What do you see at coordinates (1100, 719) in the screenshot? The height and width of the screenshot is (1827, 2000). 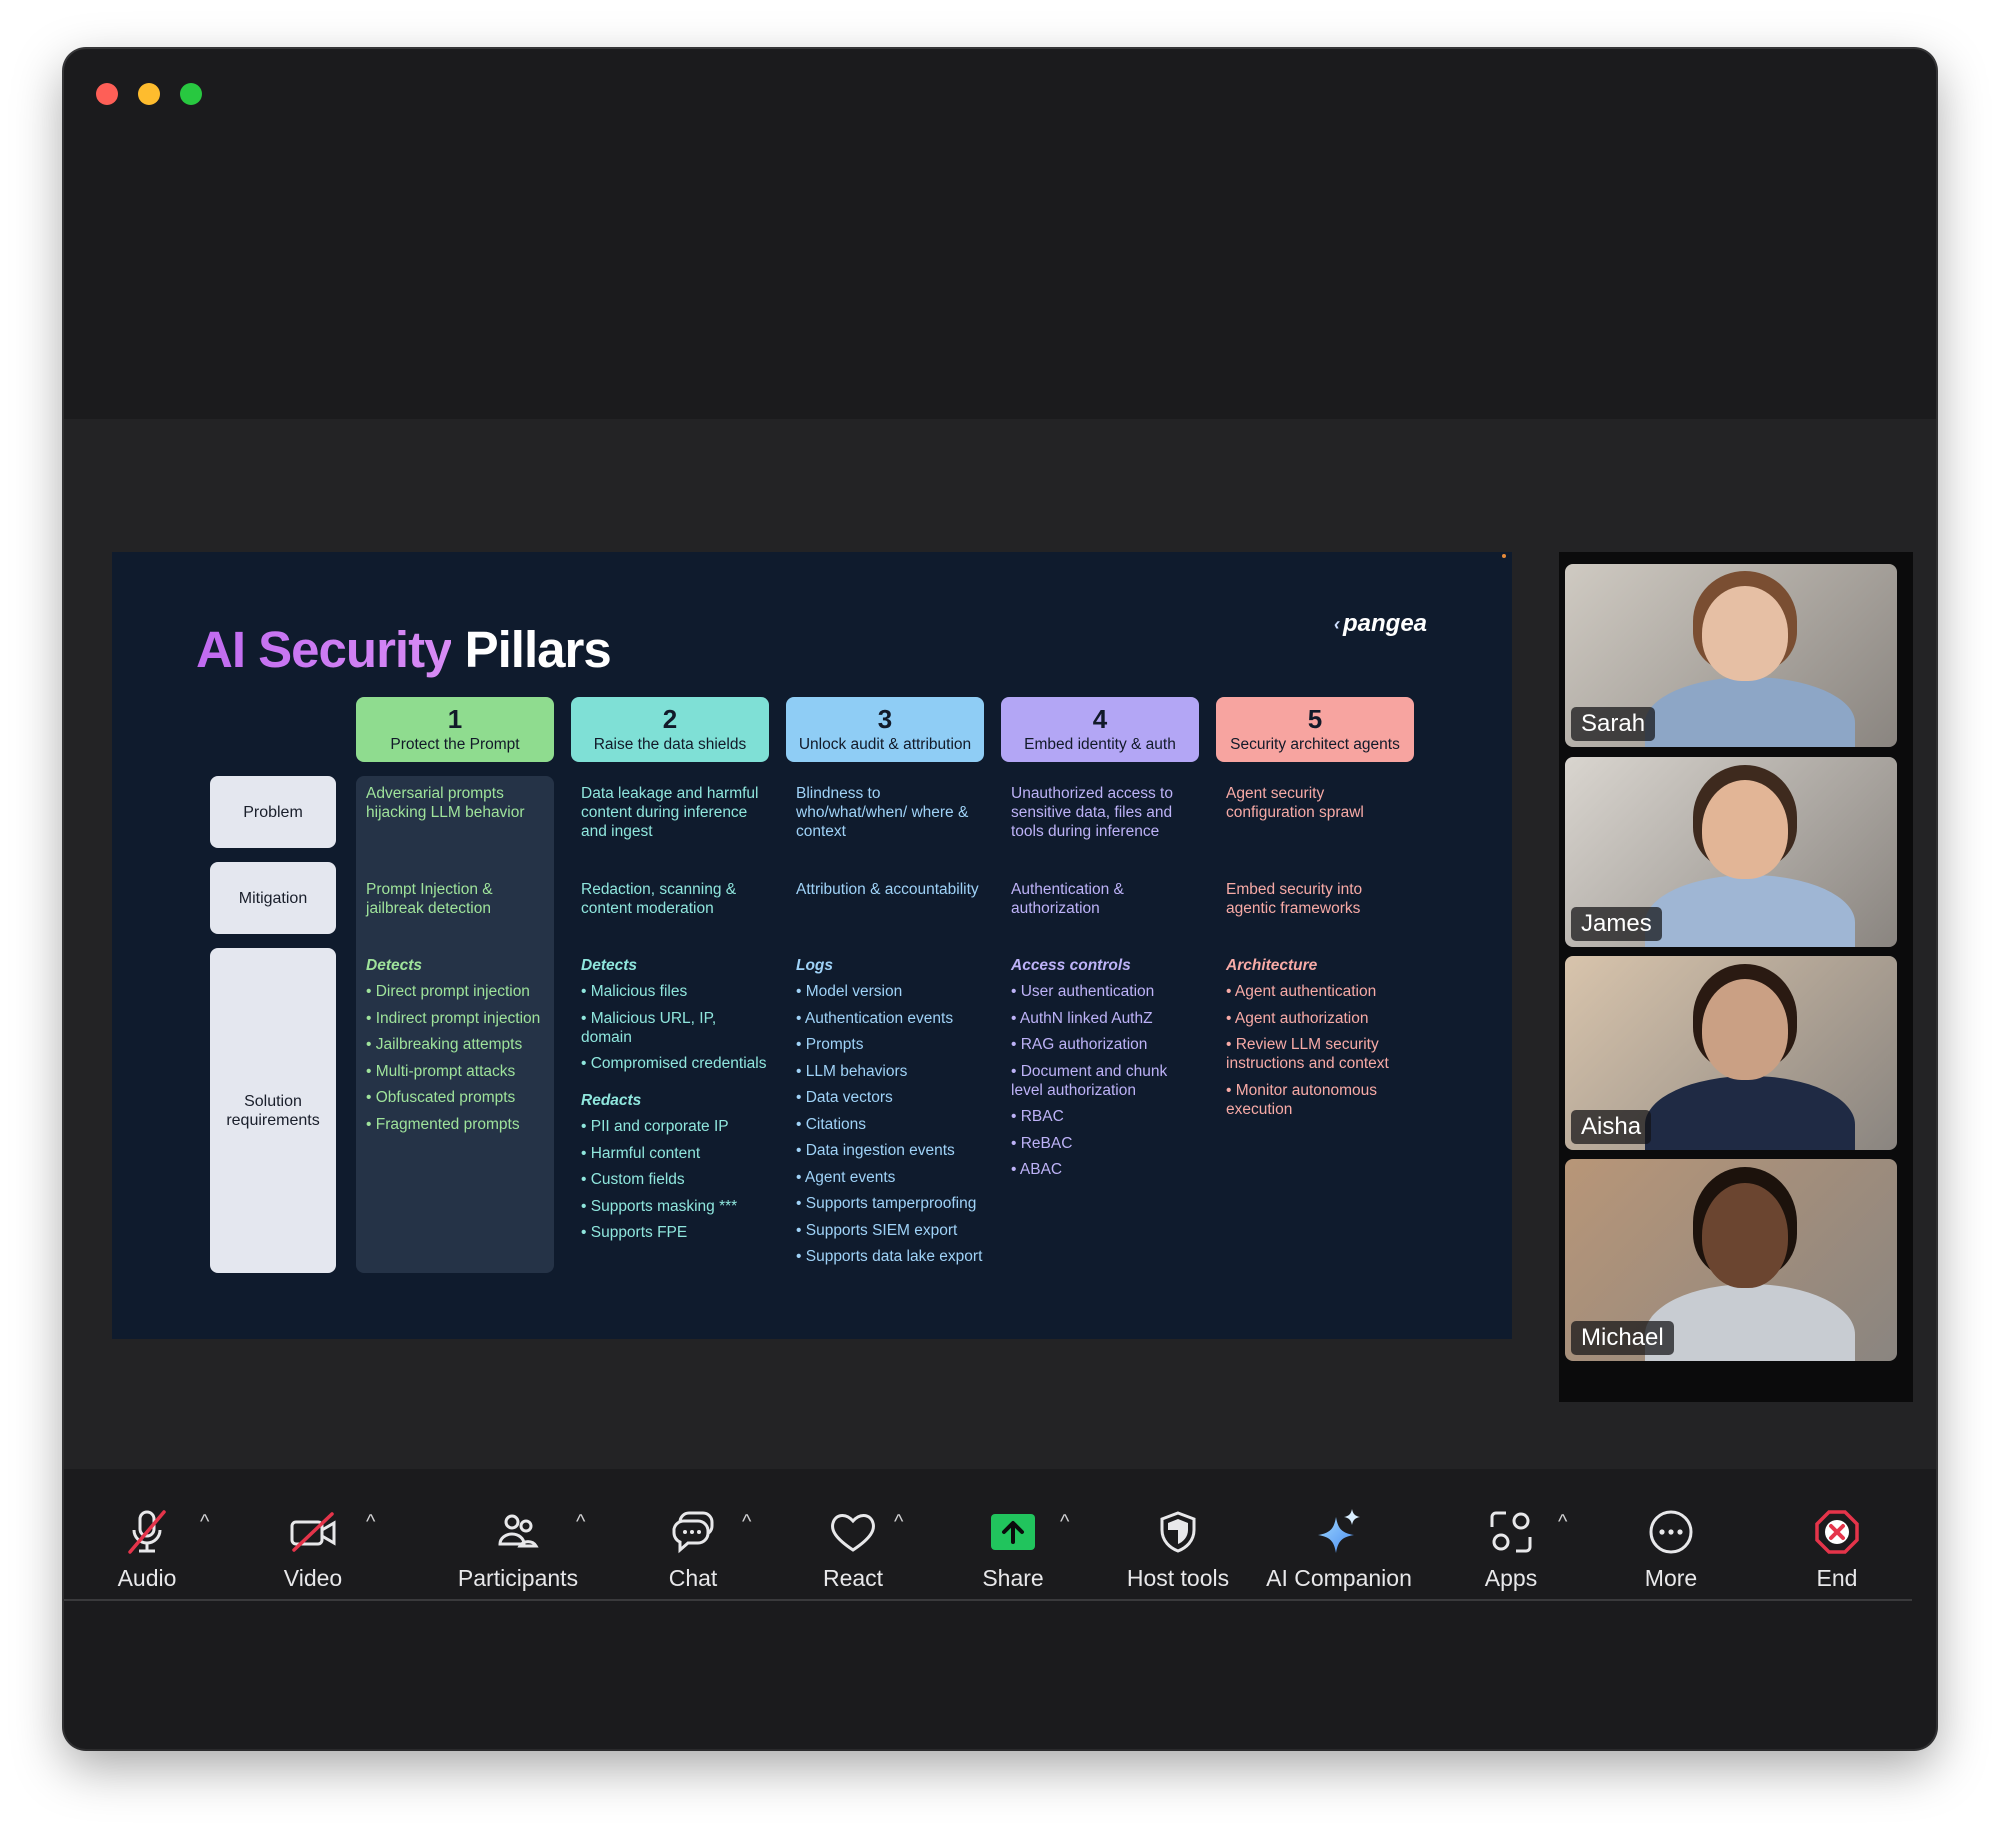 I see `pillar-number: 4` at bounding box center [1100, 719].